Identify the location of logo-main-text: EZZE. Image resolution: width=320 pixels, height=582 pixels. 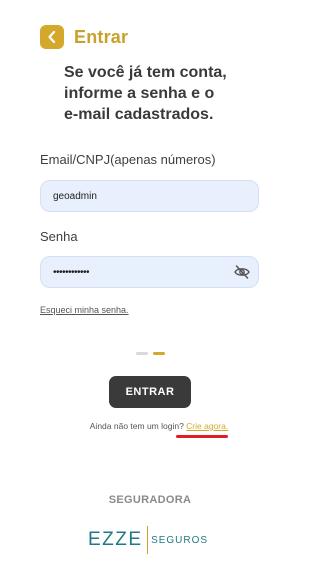
(115, 539).